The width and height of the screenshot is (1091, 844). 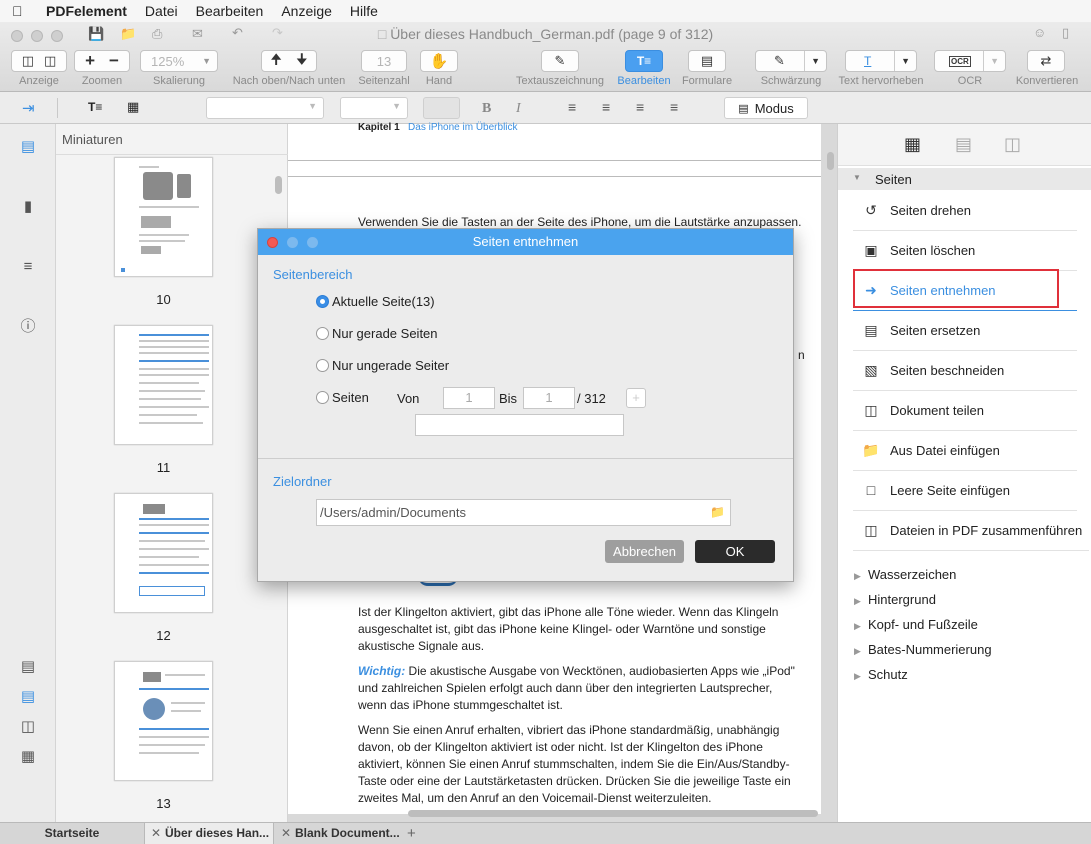 What do you see at coordinates (613, 813) in the screenshot?
I see `document-hscrollbar` at bounding box center [613, 813].